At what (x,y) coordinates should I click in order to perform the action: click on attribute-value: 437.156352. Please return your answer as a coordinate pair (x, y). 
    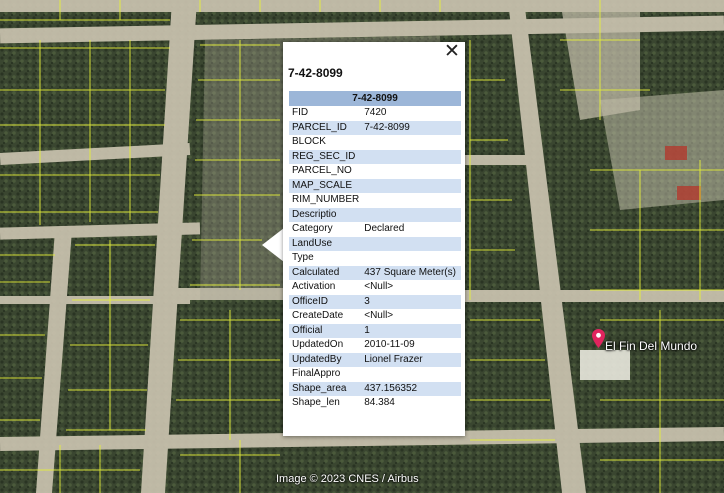
    Looking at the image, I should click on (411, 388).